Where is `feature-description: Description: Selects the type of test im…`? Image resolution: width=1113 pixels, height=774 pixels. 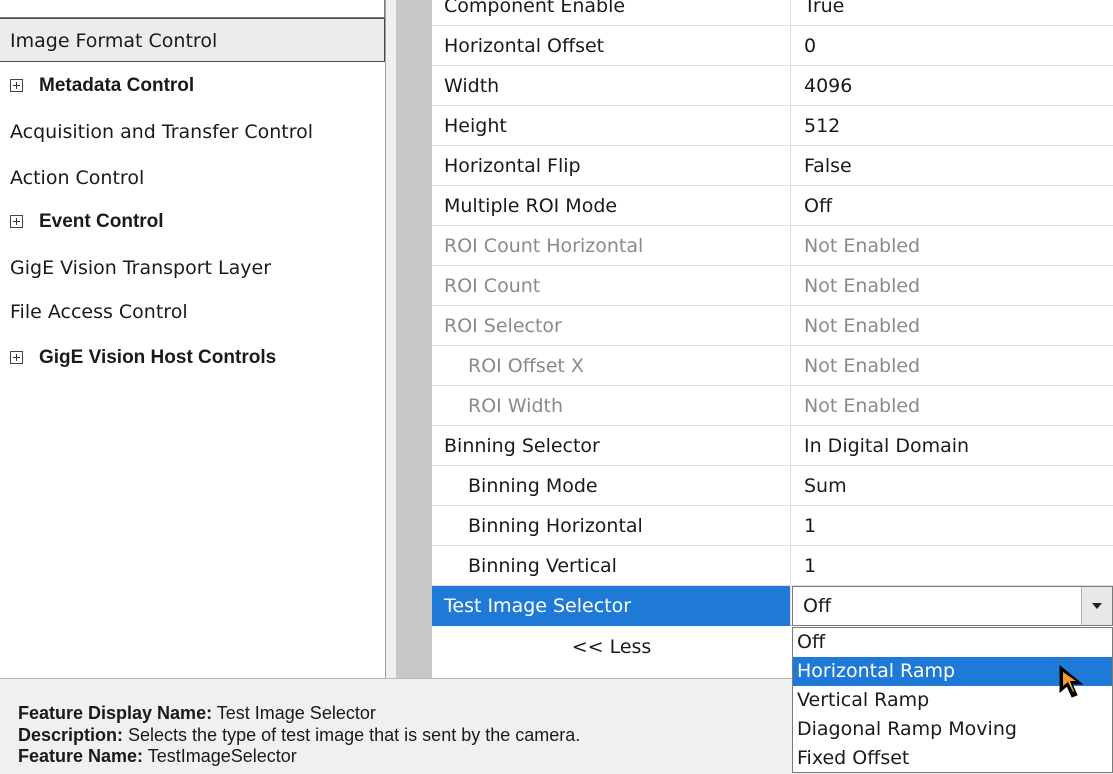 feature-description: Description: Selects the type of test im… is located at coordinates (299, 735).